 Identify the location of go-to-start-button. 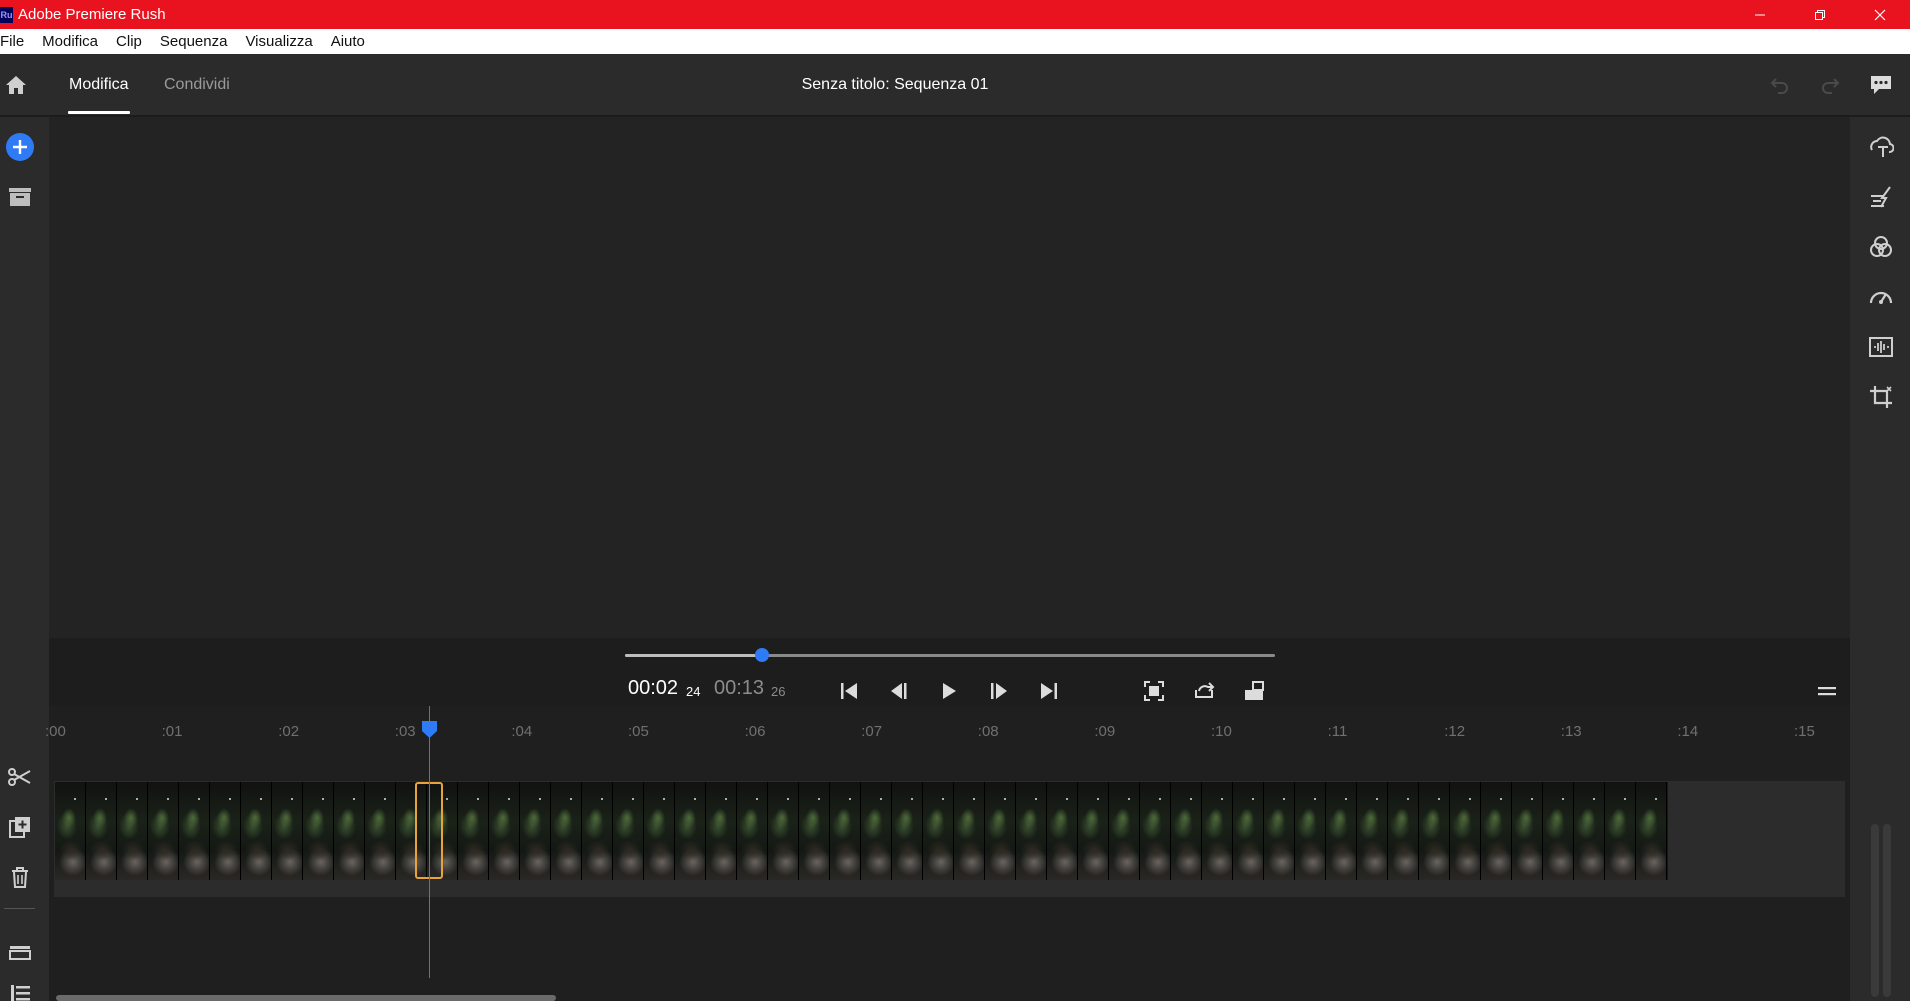
(849, 691).